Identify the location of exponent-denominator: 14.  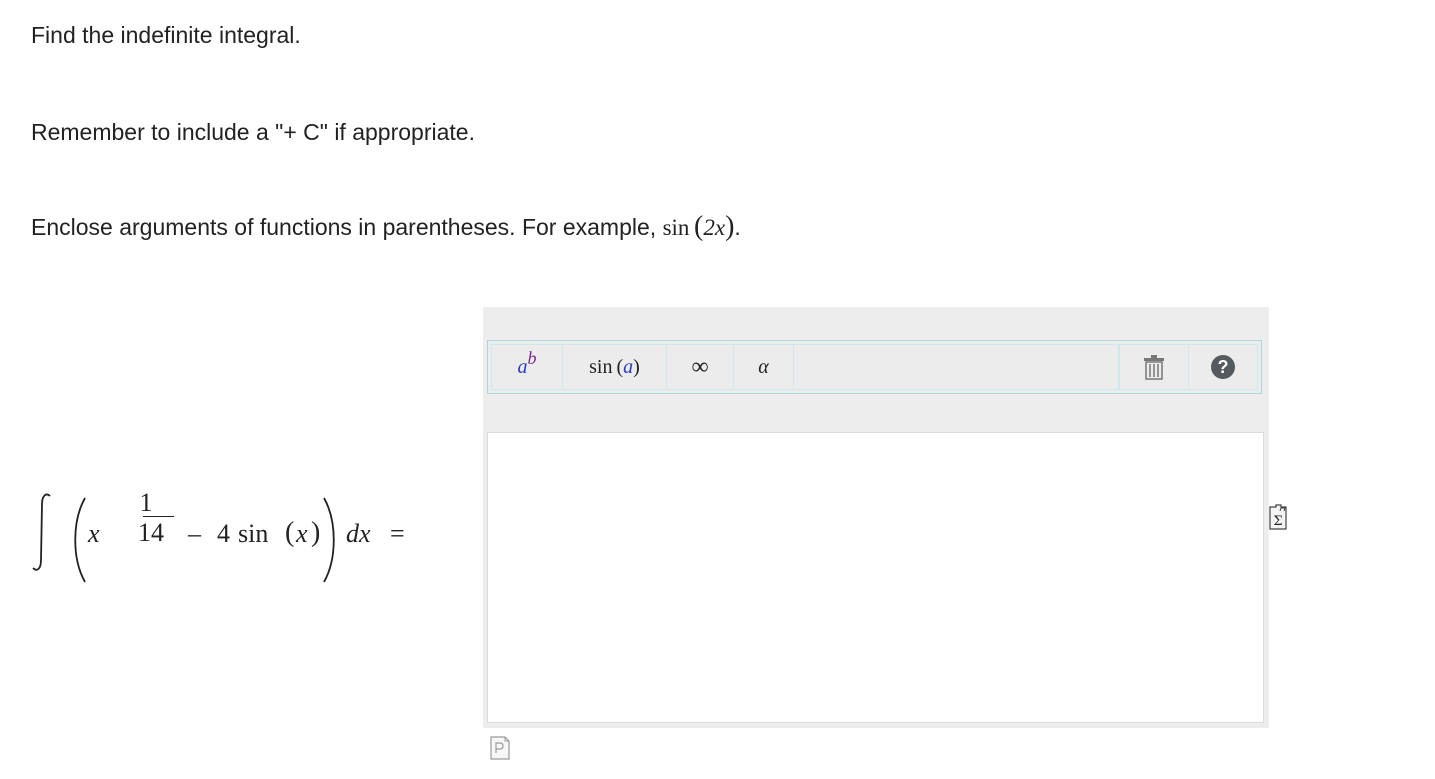
(151, 532).